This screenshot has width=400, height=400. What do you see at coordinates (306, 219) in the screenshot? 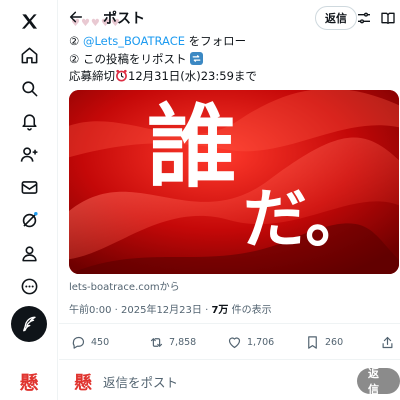
I see `media-headline-suffix: だ。` at bounding box center [306, 219].